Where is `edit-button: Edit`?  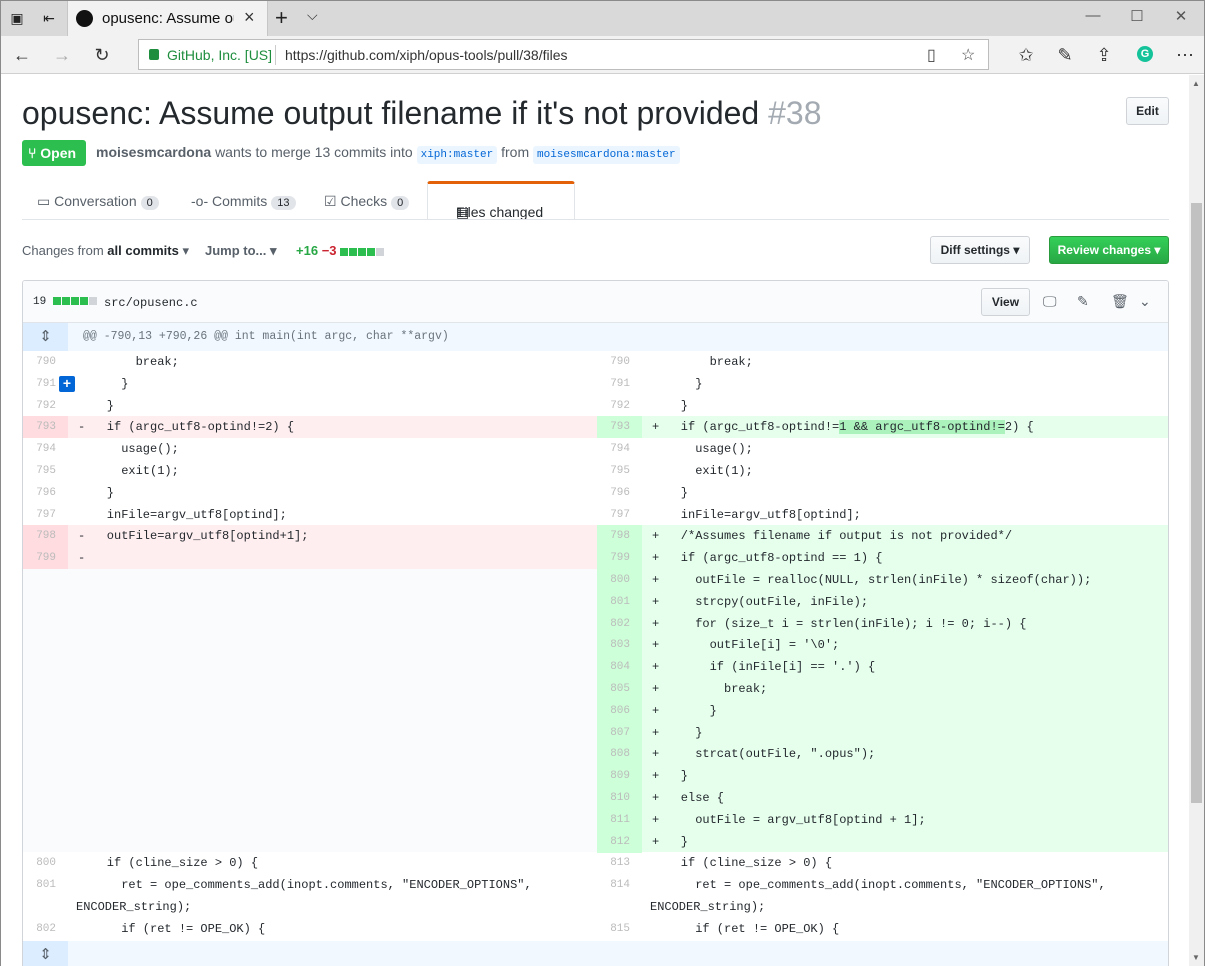
edit-button: Edit is located at coordinates (1147, 111).